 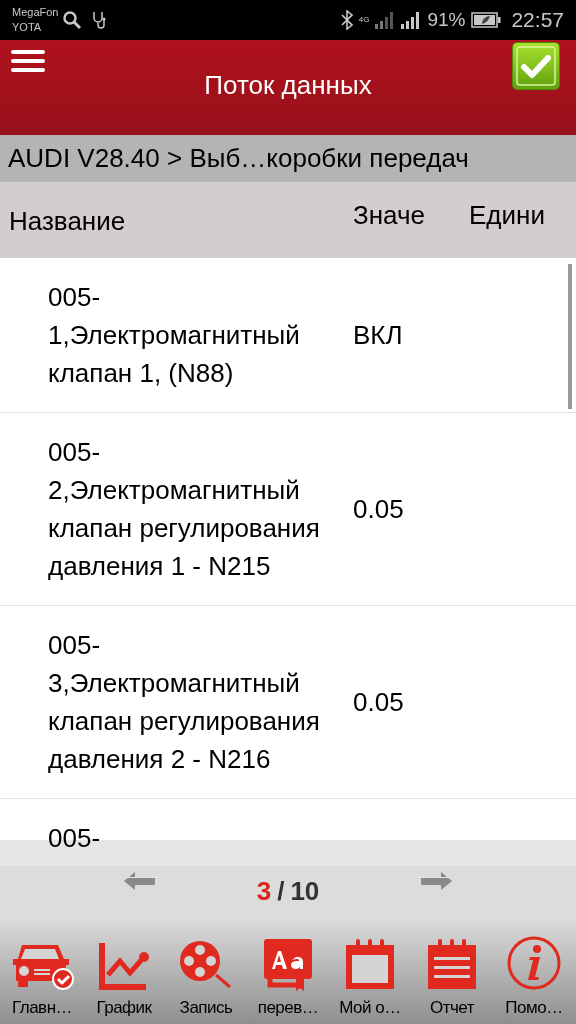 I want to click on screen-title: Поток данных, so click(x=288, y=85).